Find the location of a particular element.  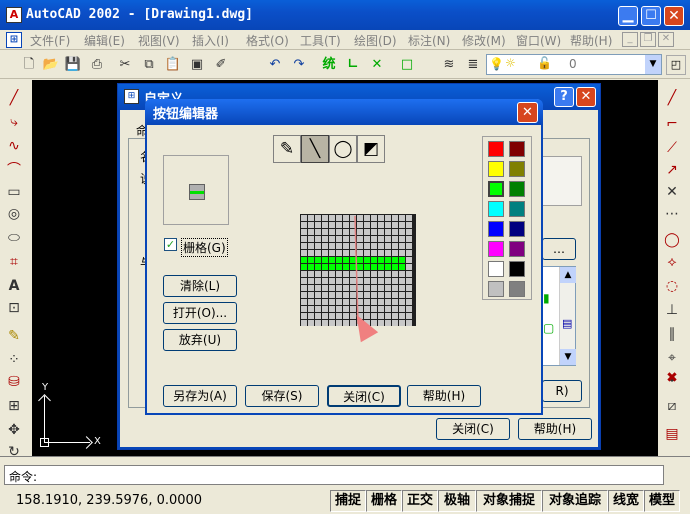

layers-icon: ≋ is located at coordinates (449, 65).